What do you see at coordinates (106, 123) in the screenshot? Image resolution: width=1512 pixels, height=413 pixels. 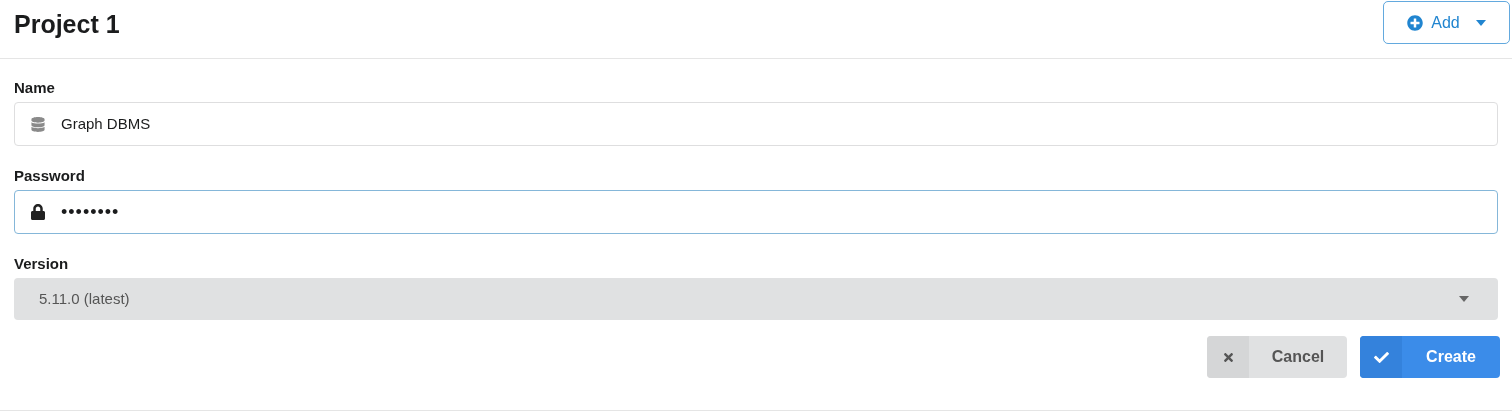 I see `field-value: Graph DBMS` at bounding box center [106, 123].